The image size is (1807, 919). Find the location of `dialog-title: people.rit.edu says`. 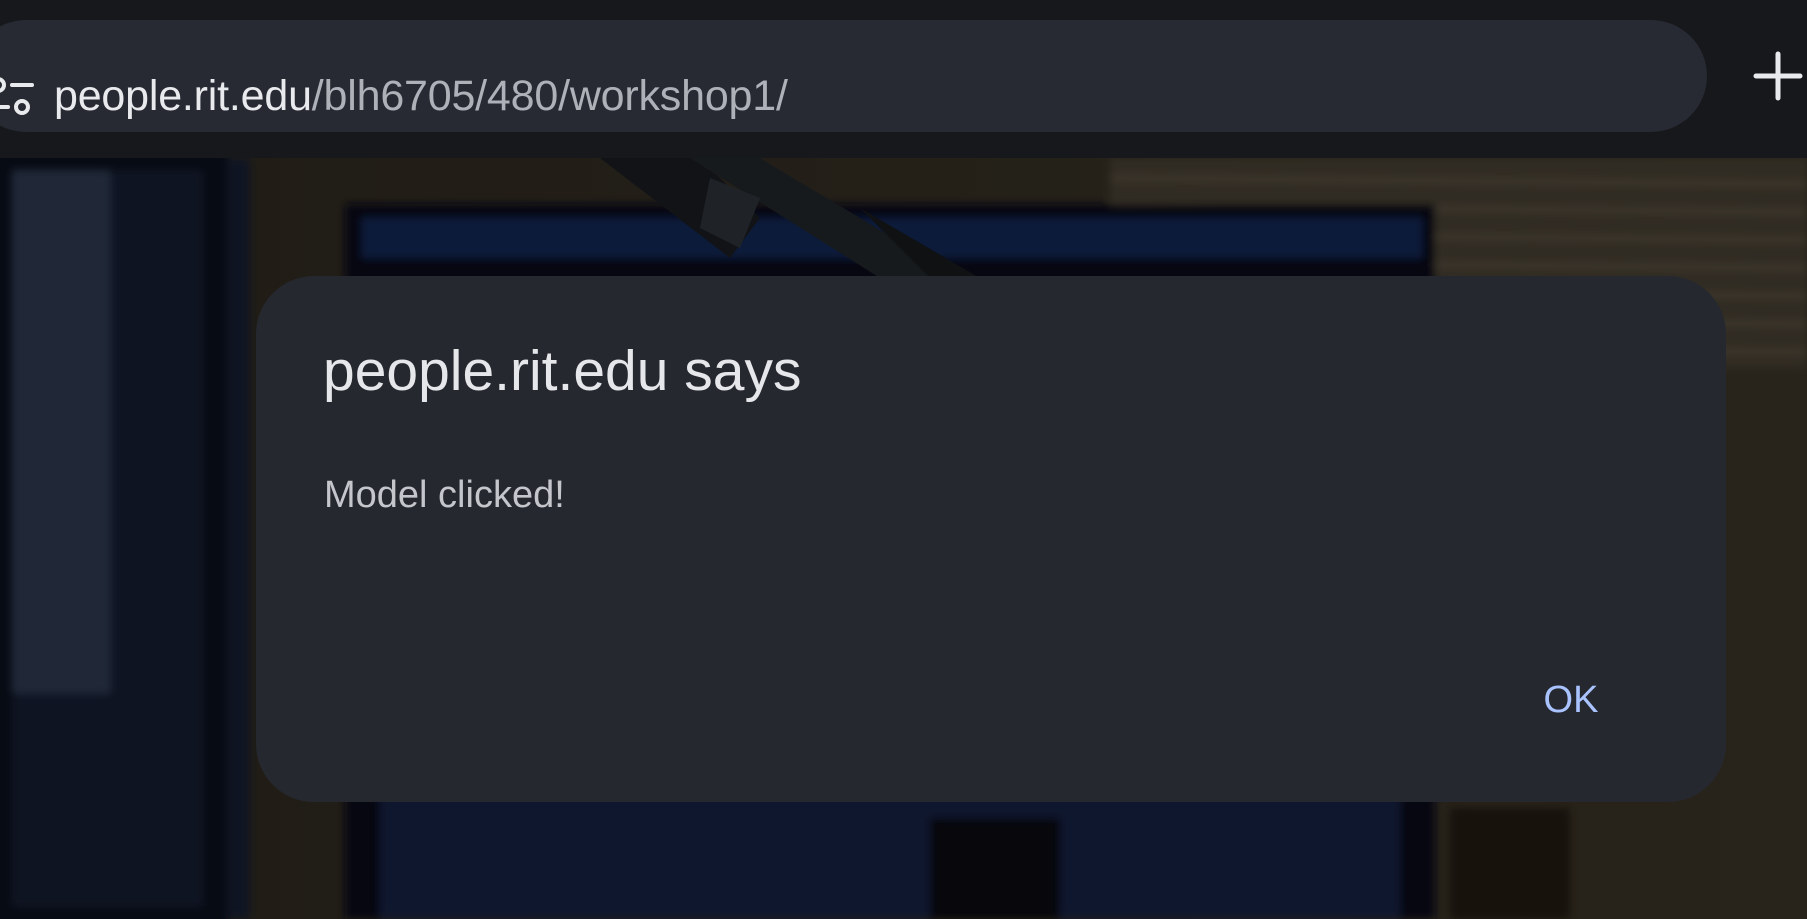

dialog-title: people.rit.edu says is located at coordinates (562, 371).